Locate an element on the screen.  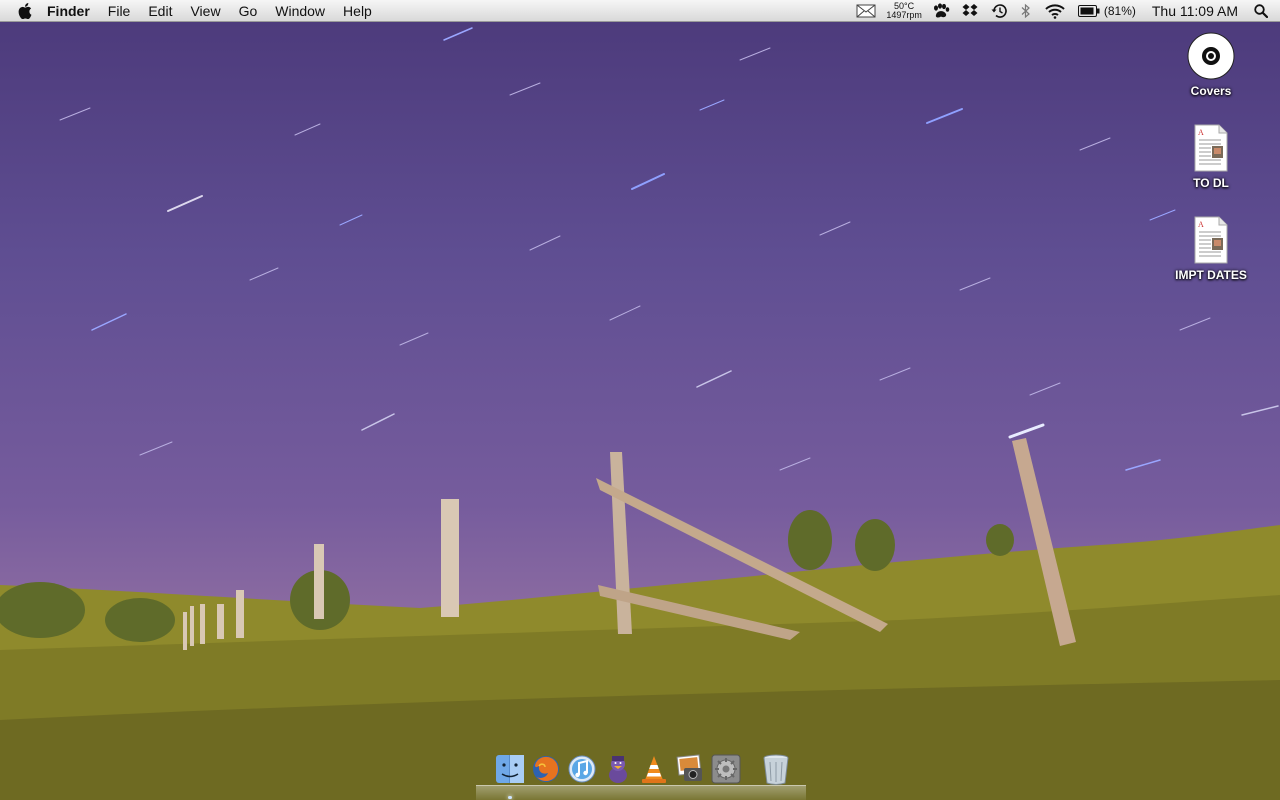
menu-bar-left: Finder File Edit View Go Window Help is located at coordinates (190, 11).